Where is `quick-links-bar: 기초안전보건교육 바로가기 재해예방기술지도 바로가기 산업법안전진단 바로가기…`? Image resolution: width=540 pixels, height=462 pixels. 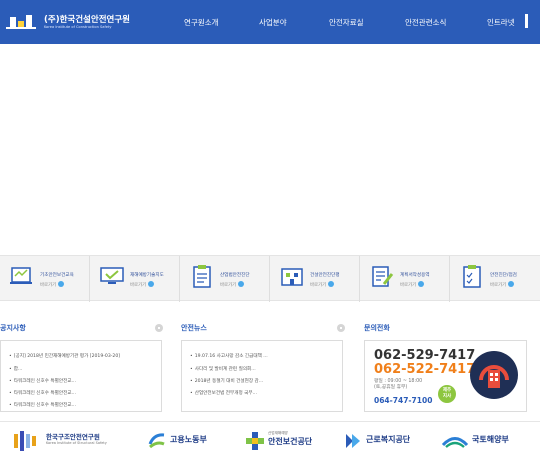
quick-links-bar: 기초안전보건교육 바로가기 재해예방기술지도 바로가기 산업법안전진단 바로가기… is located at coordinates (270, 278).